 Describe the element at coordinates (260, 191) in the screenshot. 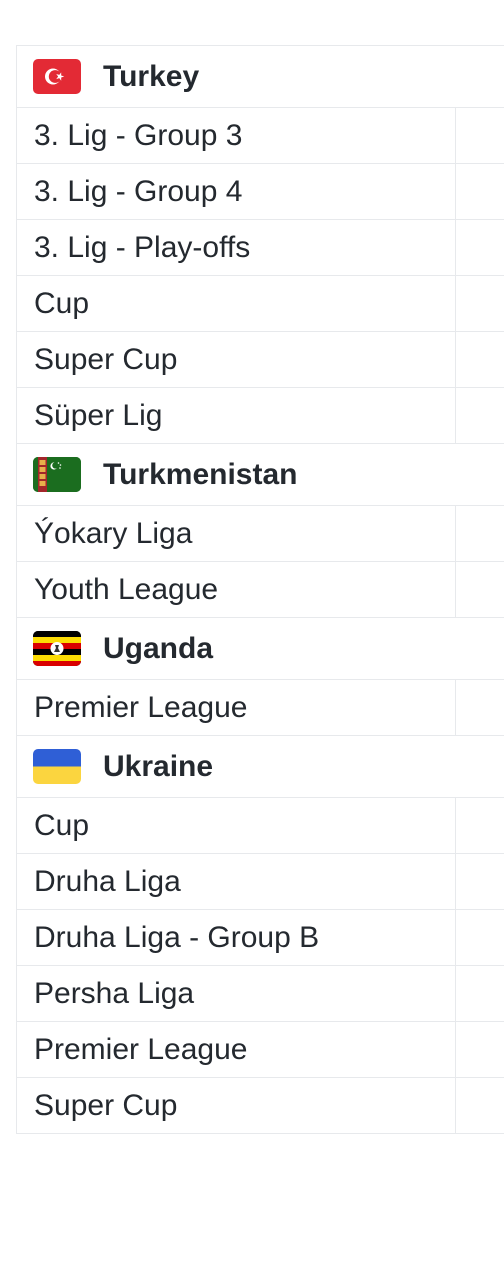

I see `league-row: 3. Lig - Group 4` at that location.